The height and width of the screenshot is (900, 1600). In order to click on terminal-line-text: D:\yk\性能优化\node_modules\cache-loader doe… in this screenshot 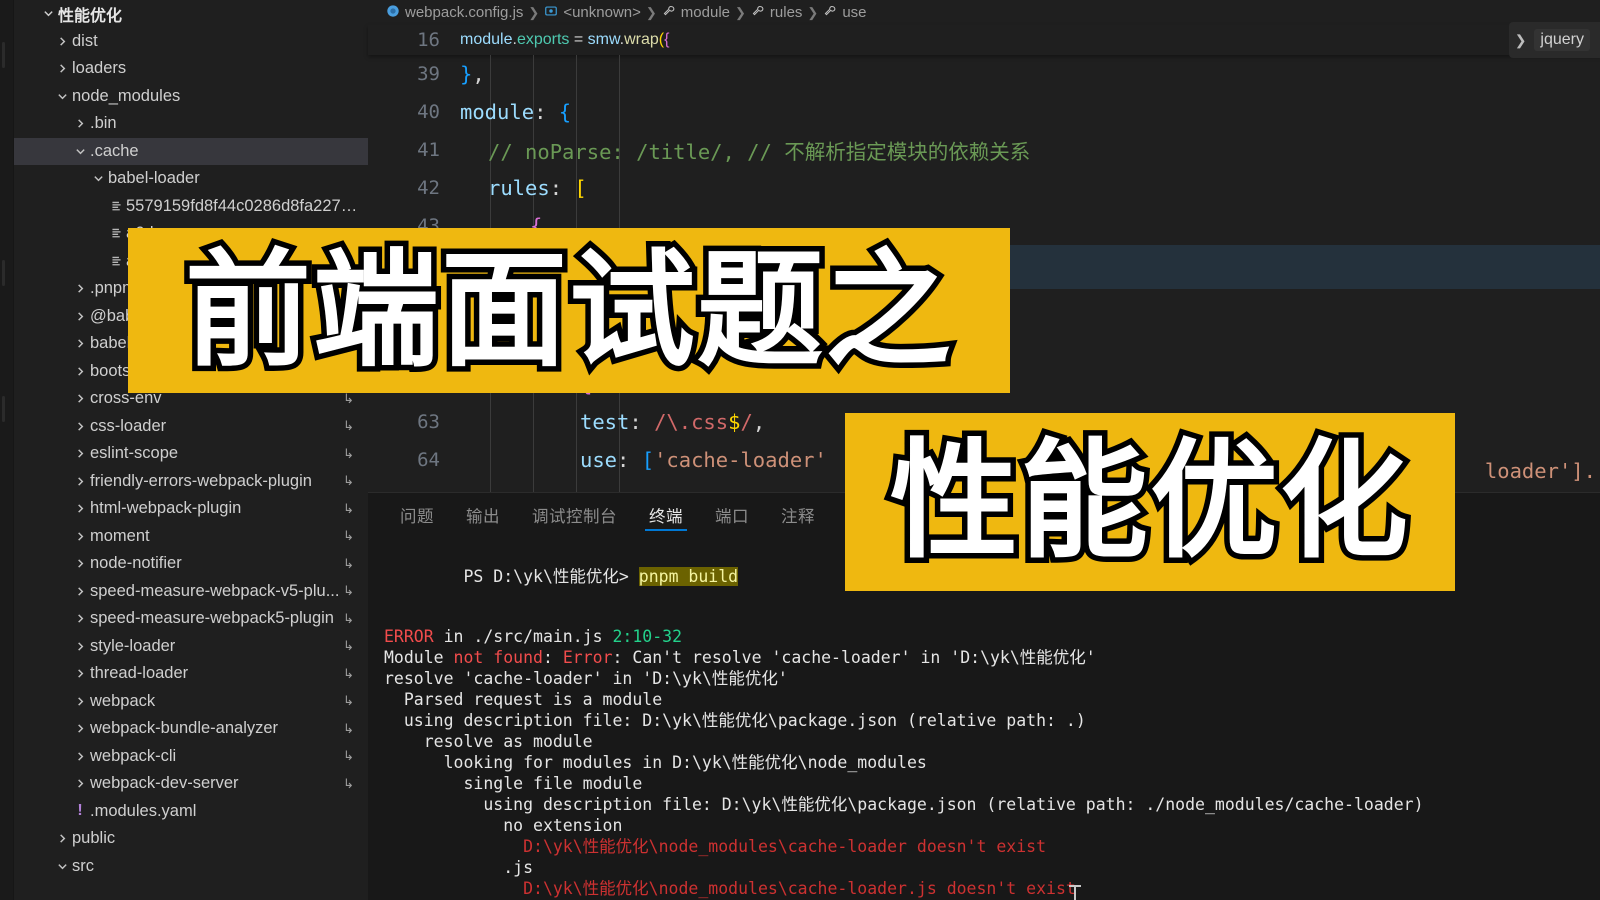, I will do `click(715, 846)`.